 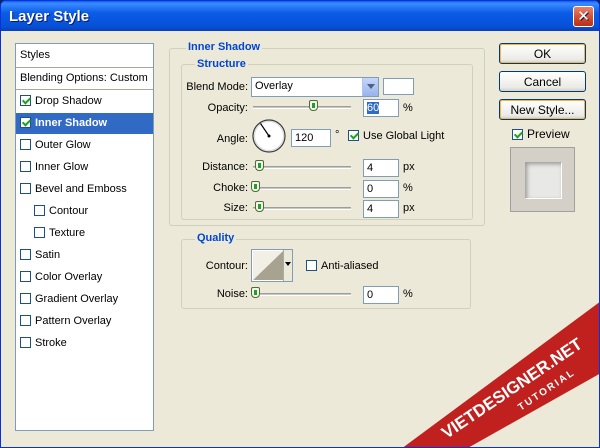 What do you see at coordinates (408, 108) in the screenshot?
I see `opacity-unit: %` at bounding box center [408, 108].